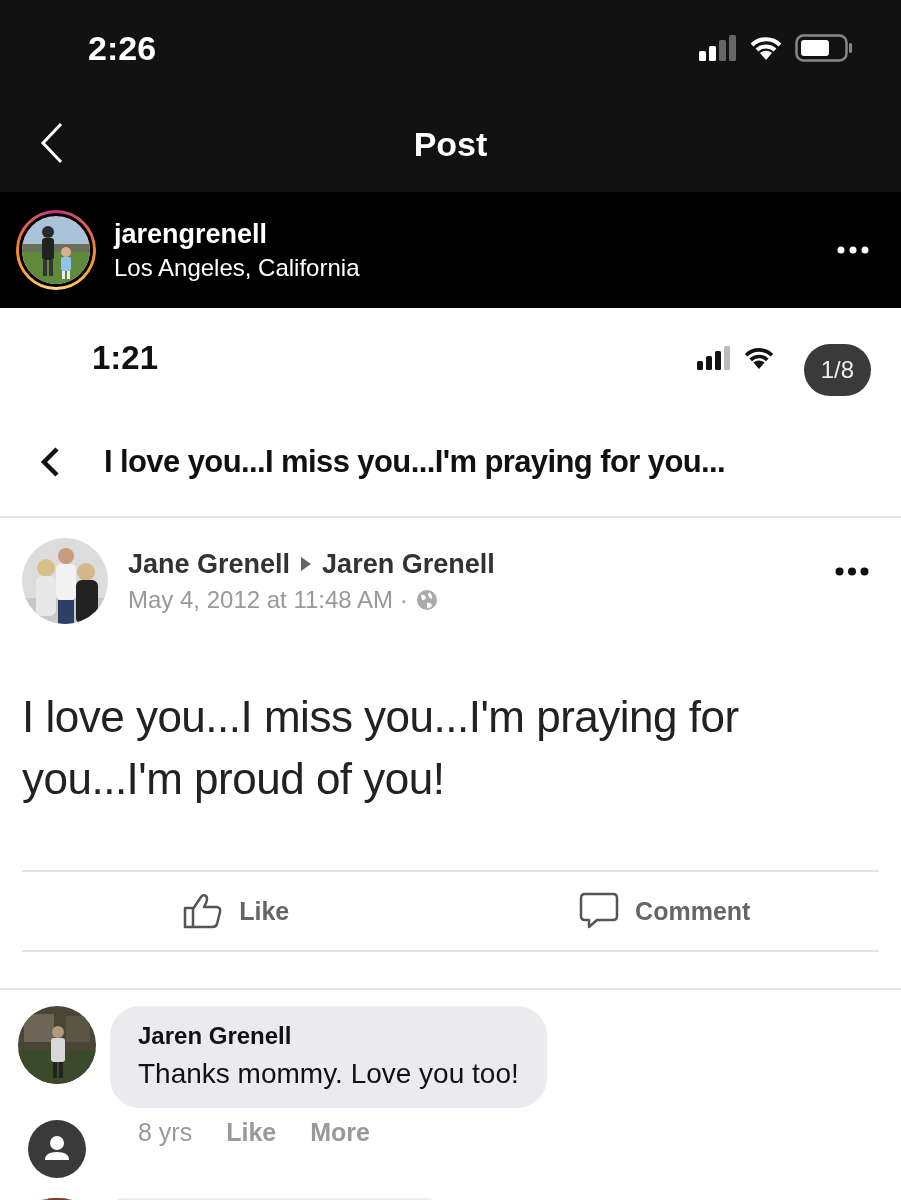 Image resolution: width=901 pixels, height=1200 pixels. What do you see at coordinates (466, 267) in the screenshot?
I see `location-link: Los Angeles, California` at bounding box center [466, 267].